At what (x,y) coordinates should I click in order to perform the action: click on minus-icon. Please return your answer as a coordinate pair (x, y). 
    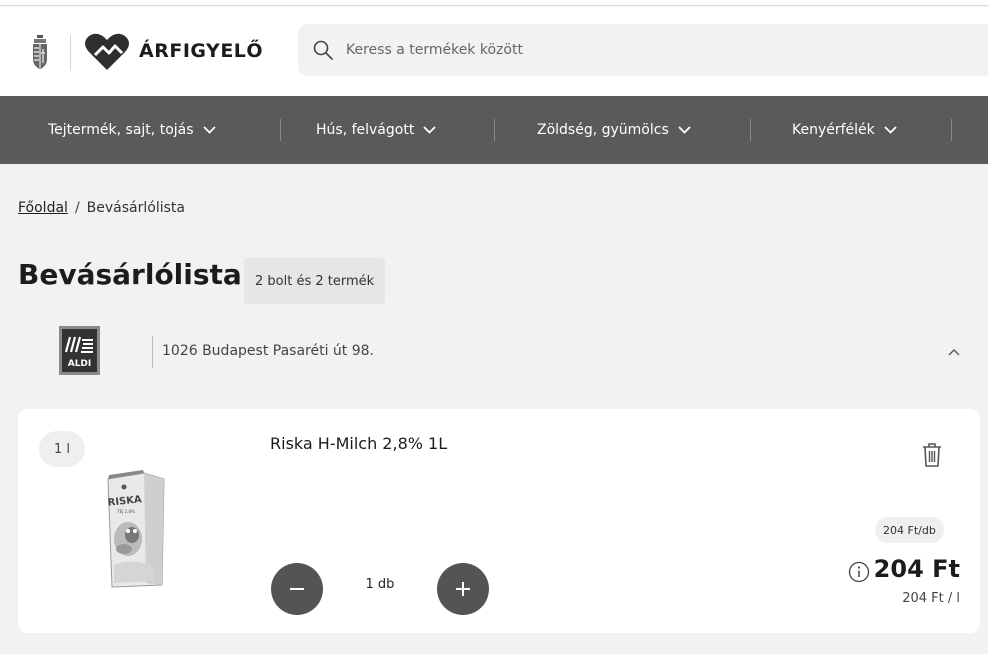
    Looking at the image, I should click on (297, 589).